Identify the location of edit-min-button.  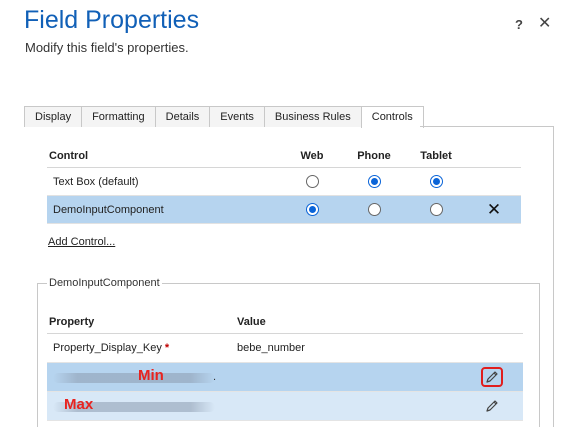
(492, 377).